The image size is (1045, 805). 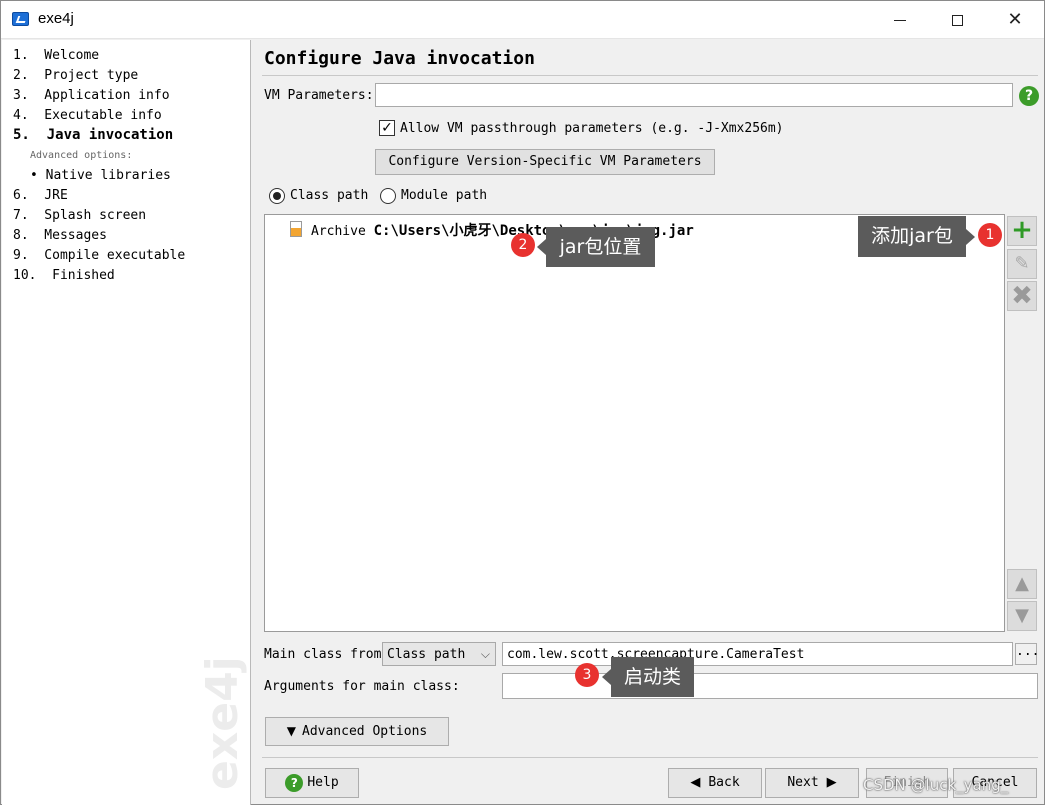 What do you see at coordinates (291, 731) in the screenshot?
I see `triangle-down-icon: ▼` at bounding box center [291, 731].